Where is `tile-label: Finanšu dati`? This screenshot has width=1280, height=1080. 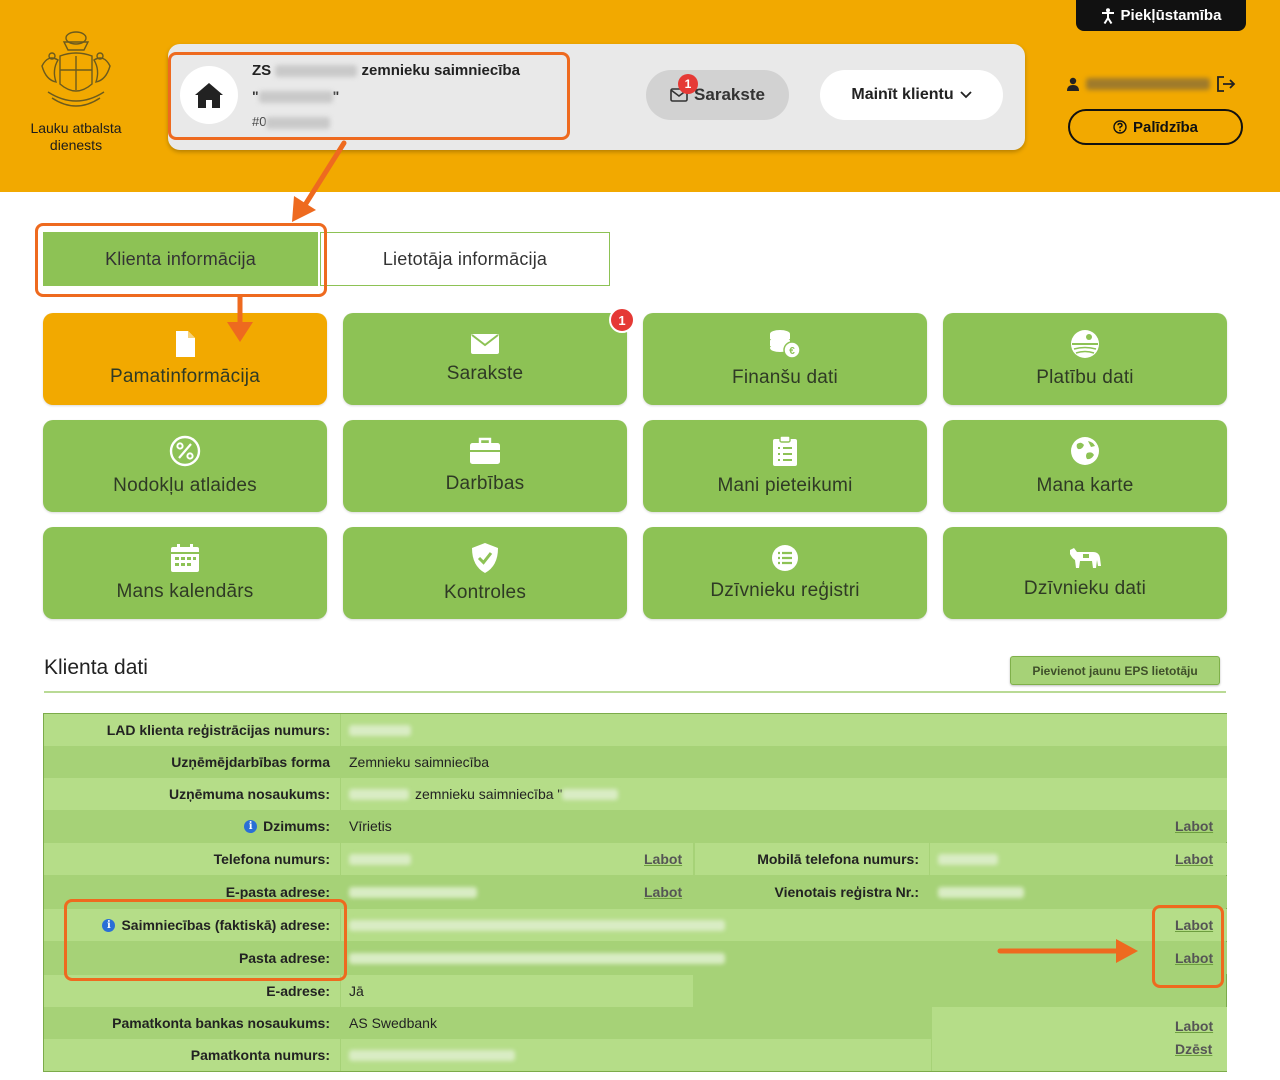
tile-label: Finanšu dati is located at coordinates (785, 377).